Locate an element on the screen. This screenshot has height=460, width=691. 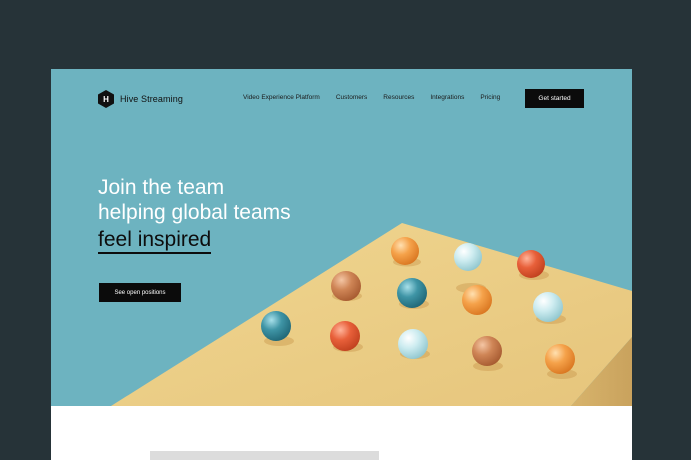
nav-link-video-experience-platform: Video Experience Platform is located at coordinates (281, 97).